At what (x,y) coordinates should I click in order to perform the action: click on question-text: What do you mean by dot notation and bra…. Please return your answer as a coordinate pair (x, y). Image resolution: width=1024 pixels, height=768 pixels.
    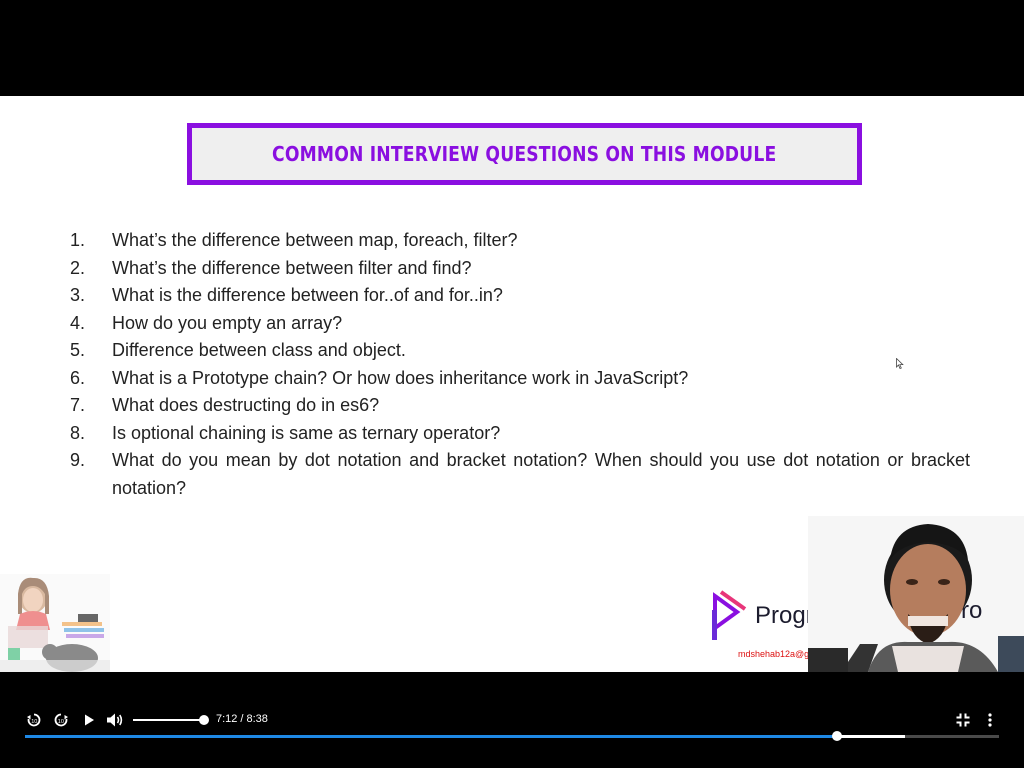
    Looking at the image, I should click on (541, 474).